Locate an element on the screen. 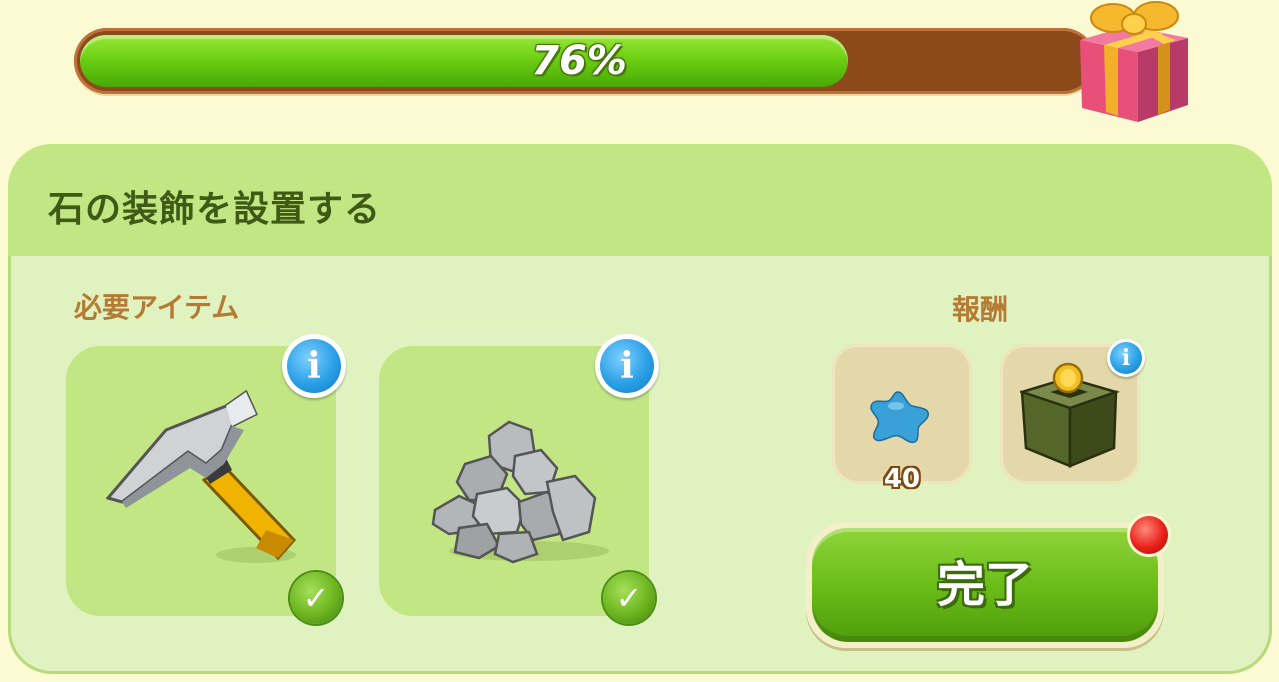 The height and width of the screenshot is (682, 1279). reward-star-count: 40 is located at coordinates (902, 479).